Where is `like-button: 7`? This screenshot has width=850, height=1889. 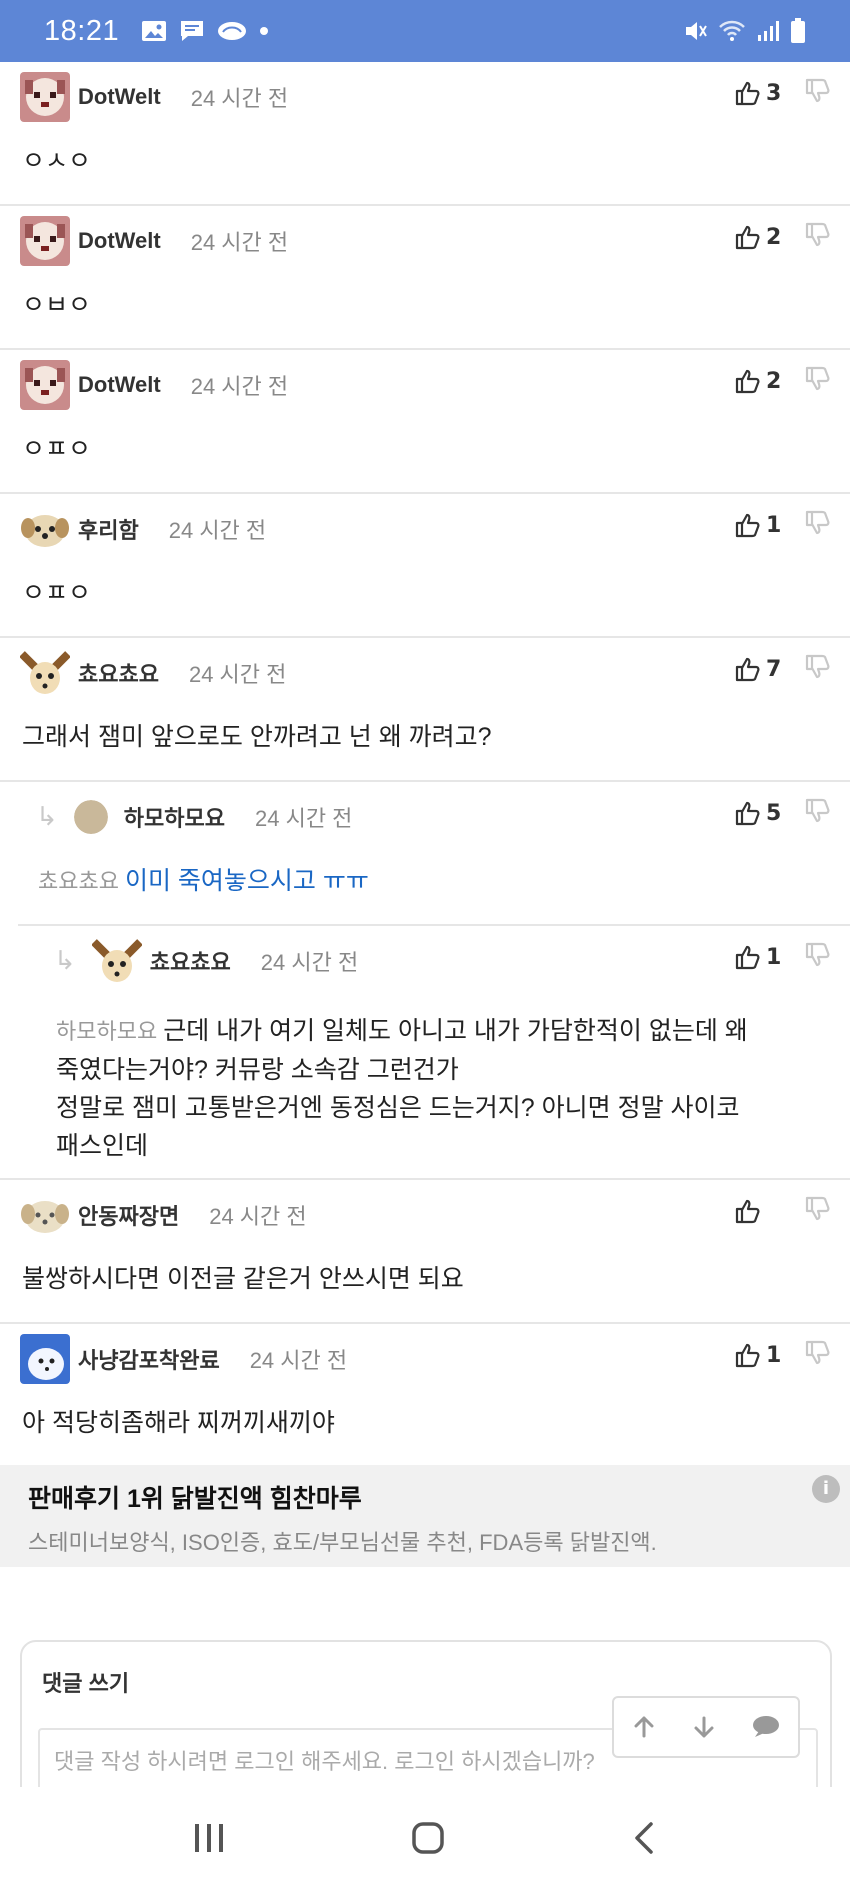
like-button: 7 is located at coordinates (758, 669).